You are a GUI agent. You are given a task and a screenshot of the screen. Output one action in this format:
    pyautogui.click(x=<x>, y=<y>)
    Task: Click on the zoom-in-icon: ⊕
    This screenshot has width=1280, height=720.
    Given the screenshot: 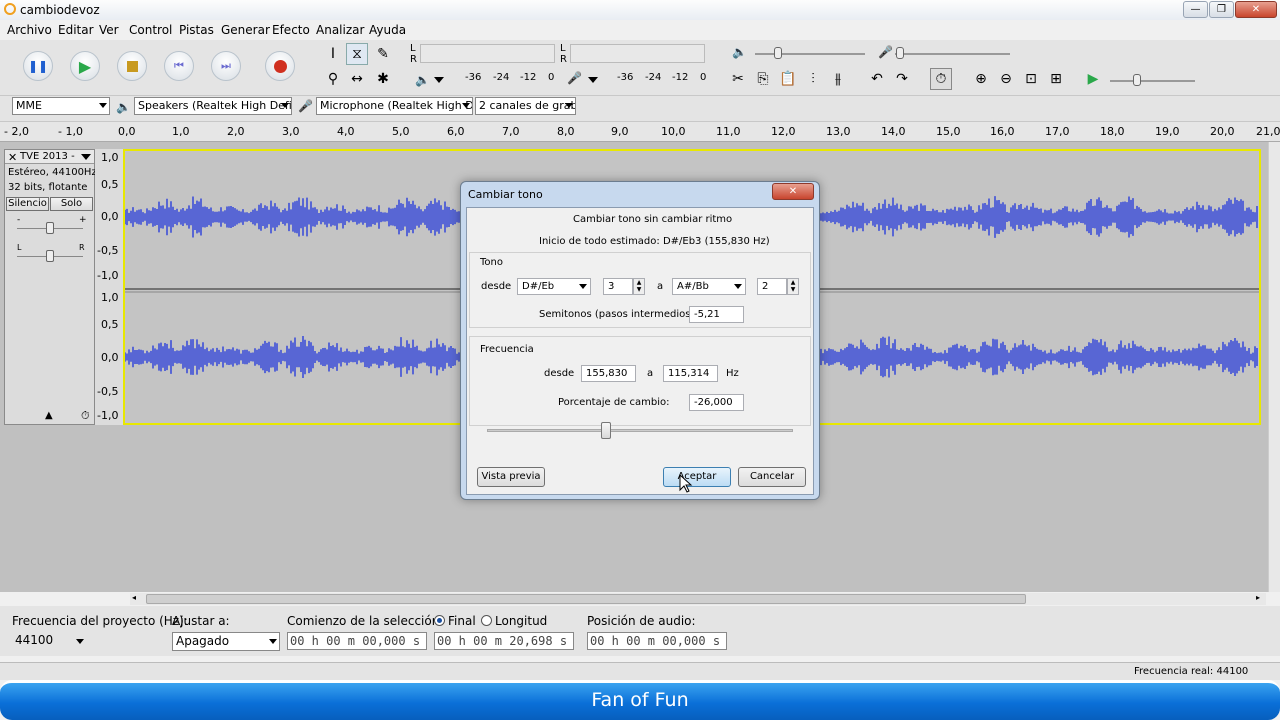 What is the action you would take?
    pyautogui.click(x=981, y=79)
    